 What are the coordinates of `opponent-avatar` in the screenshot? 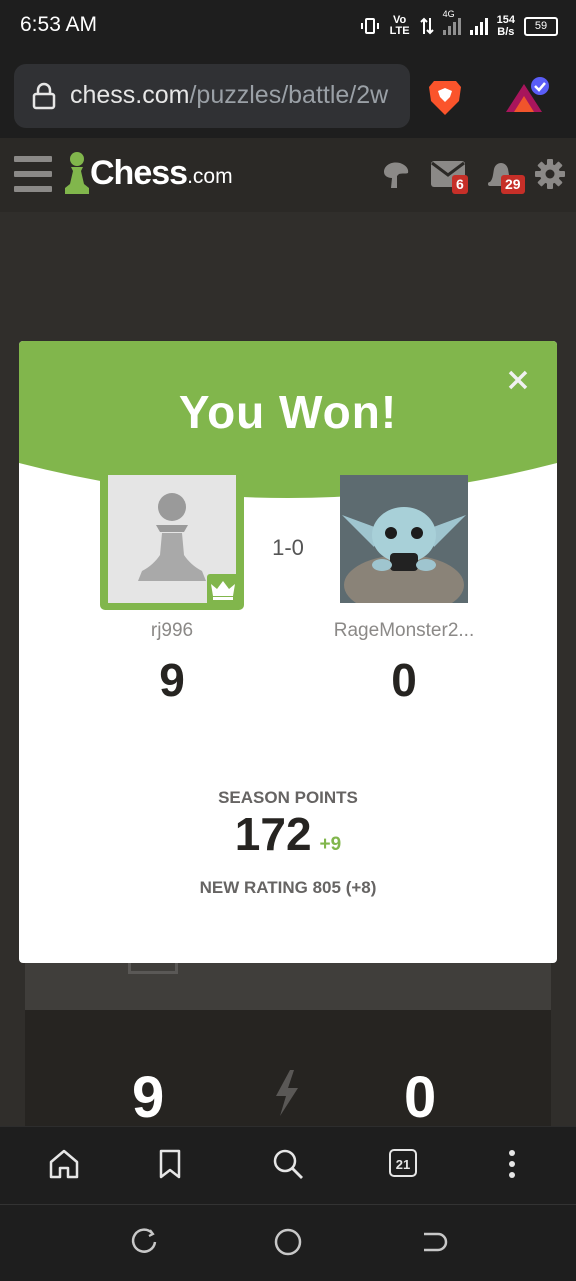 It's located at (404, 539).